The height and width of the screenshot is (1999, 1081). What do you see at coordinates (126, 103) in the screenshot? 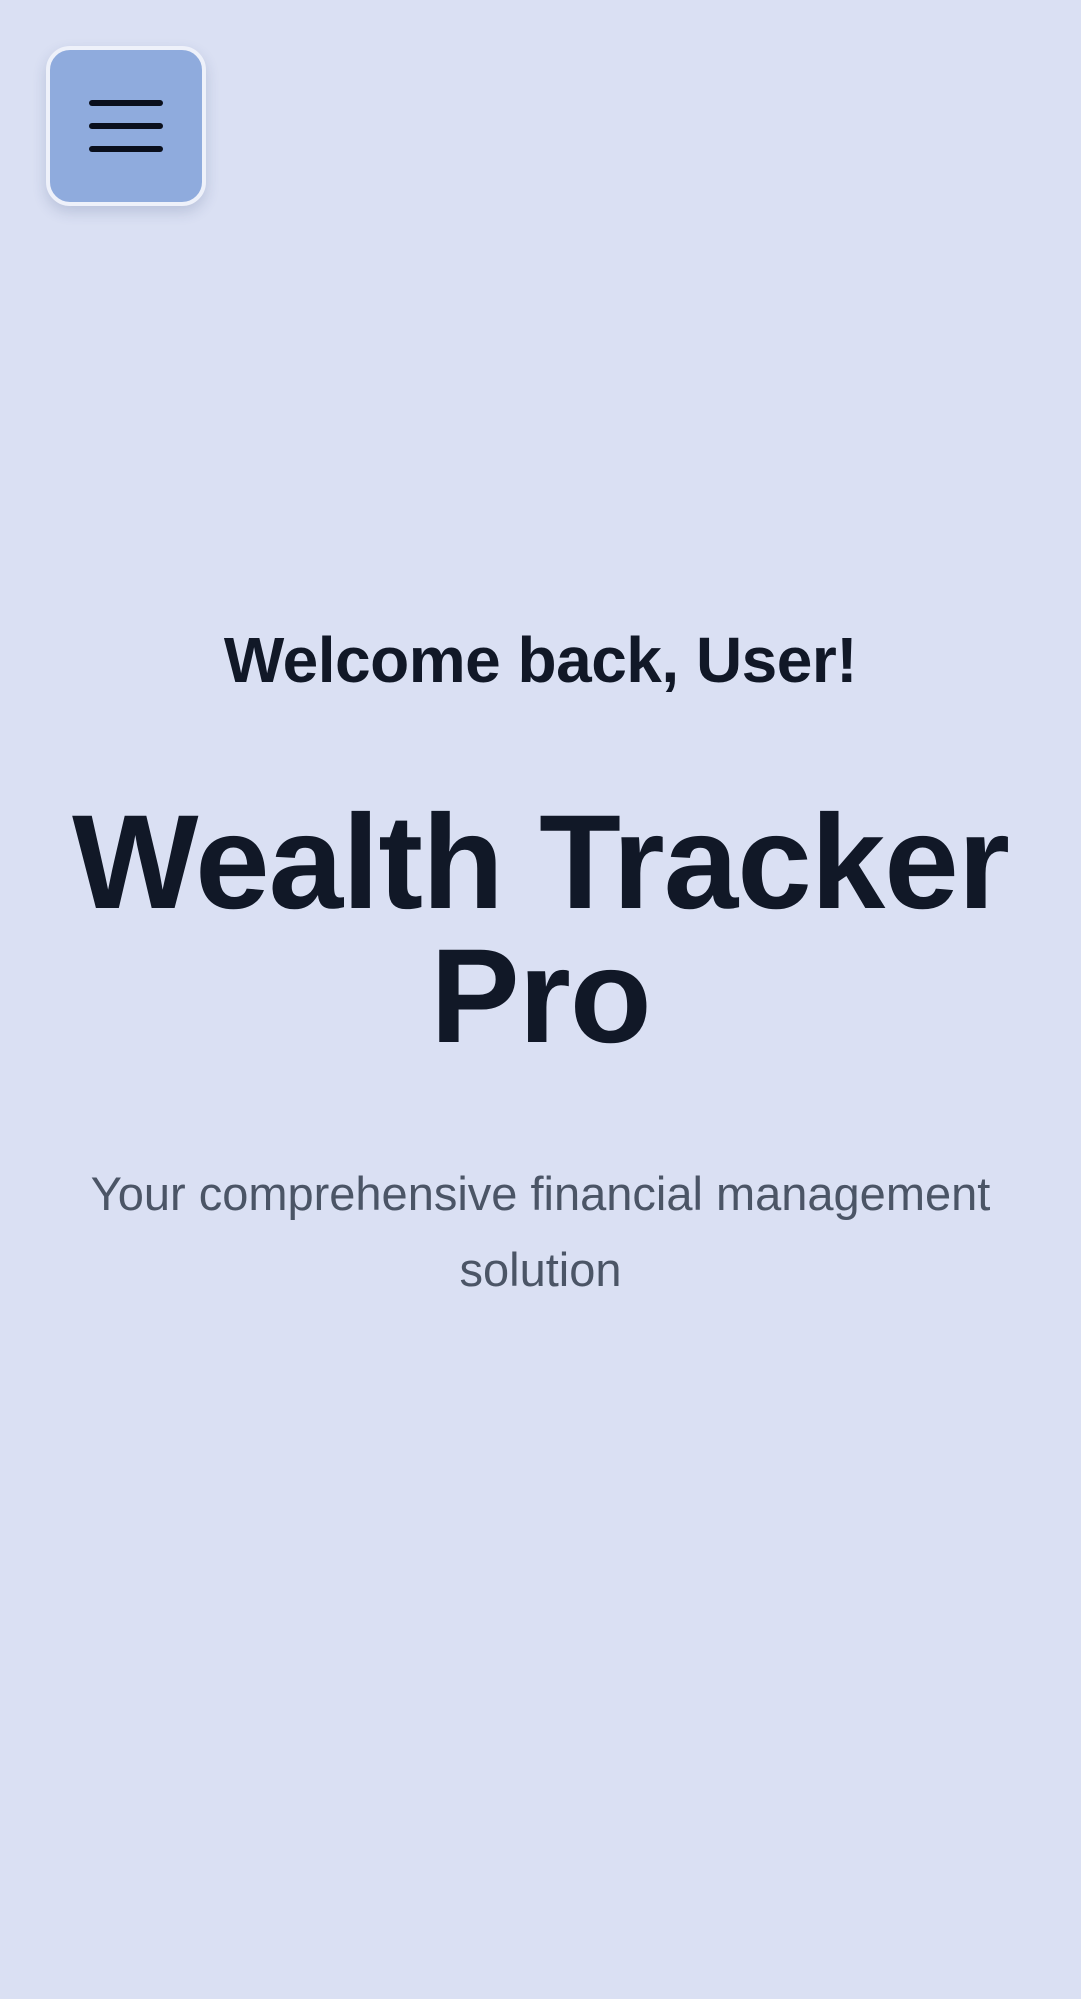
I see `menu-icon-line-top` at bounding box center [126, 103].